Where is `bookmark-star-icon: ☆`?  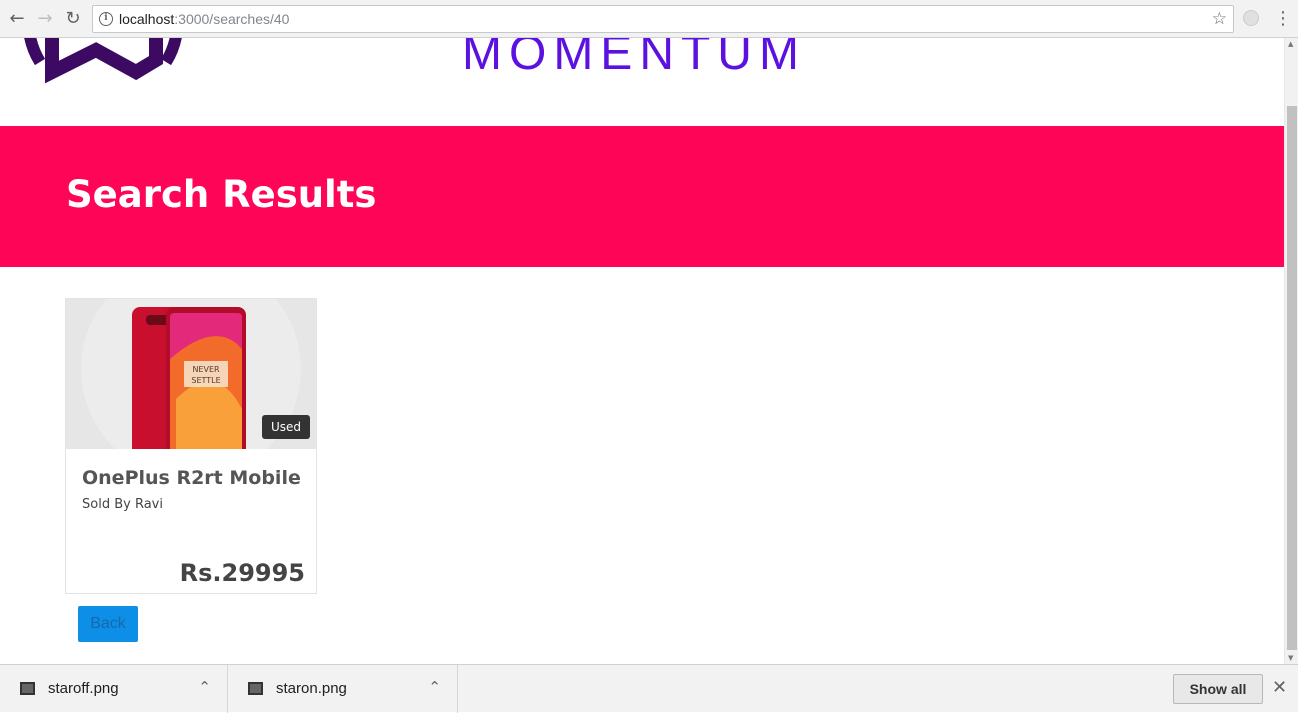 bookmark-star-icon: ☆ is located at coordinates (1219, 19).